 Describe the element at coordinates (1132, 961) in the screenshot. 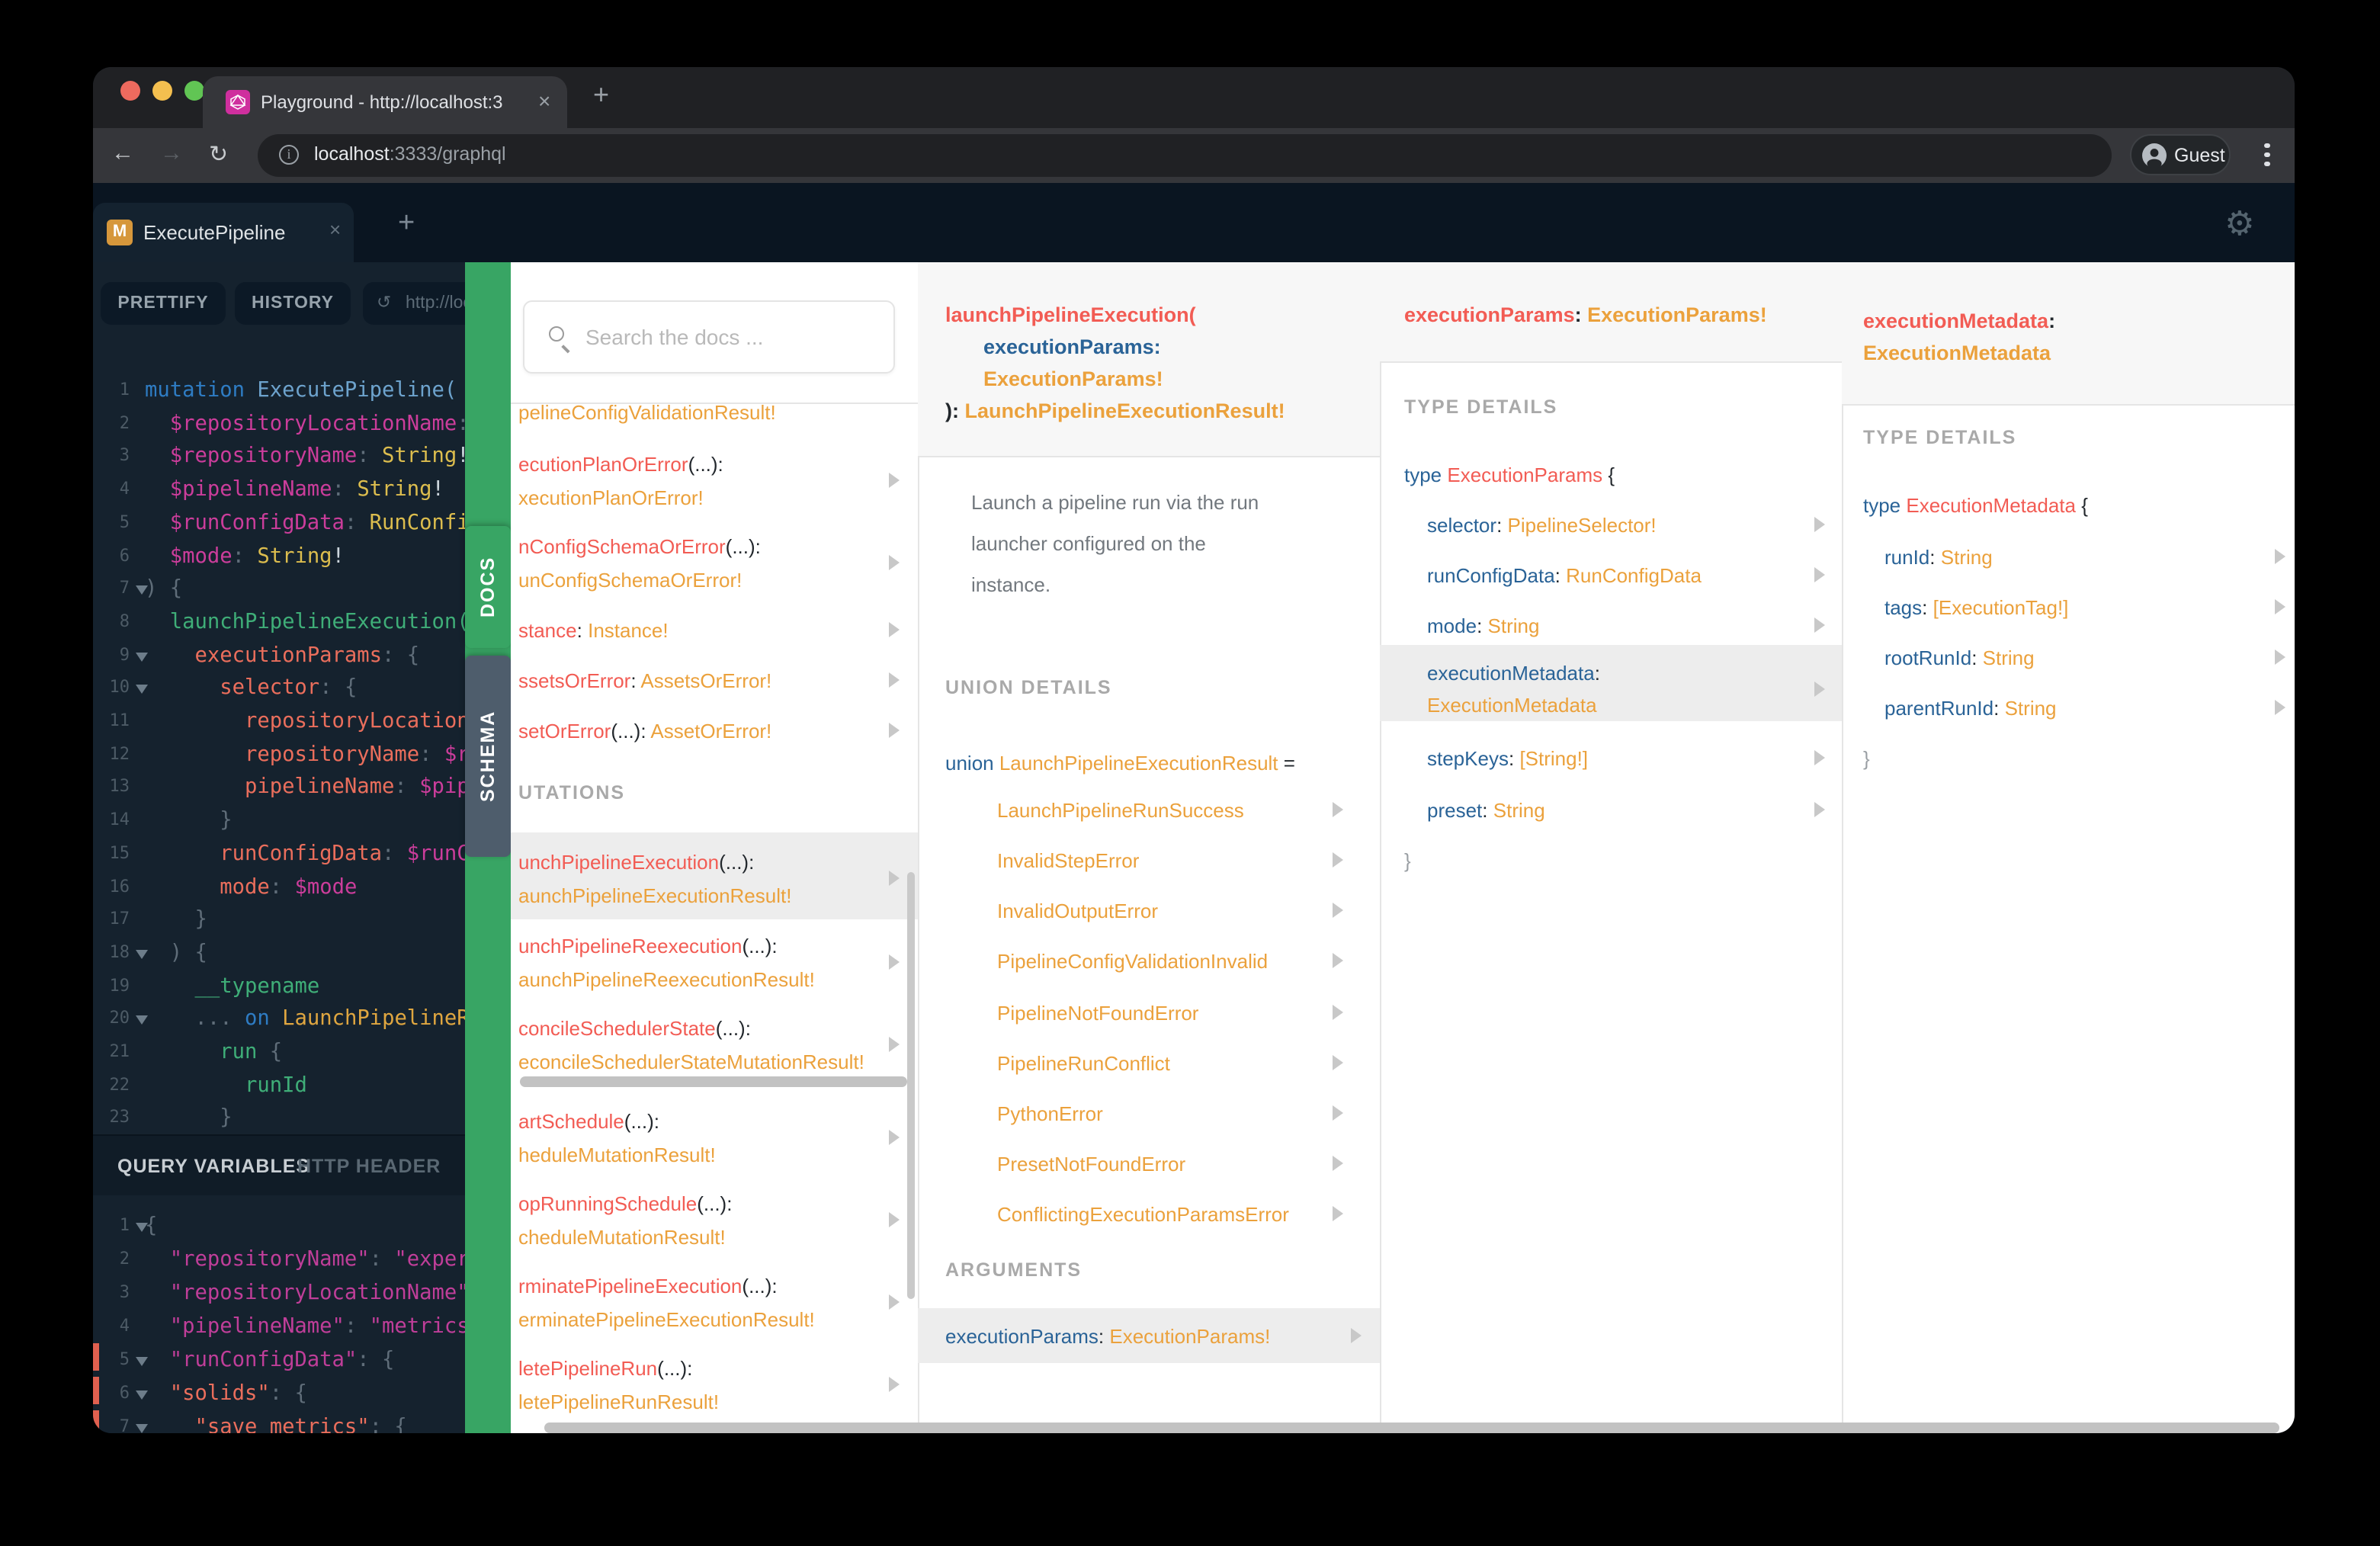

I see `union-member: PipelineConfigValidationInvalid` at that location.